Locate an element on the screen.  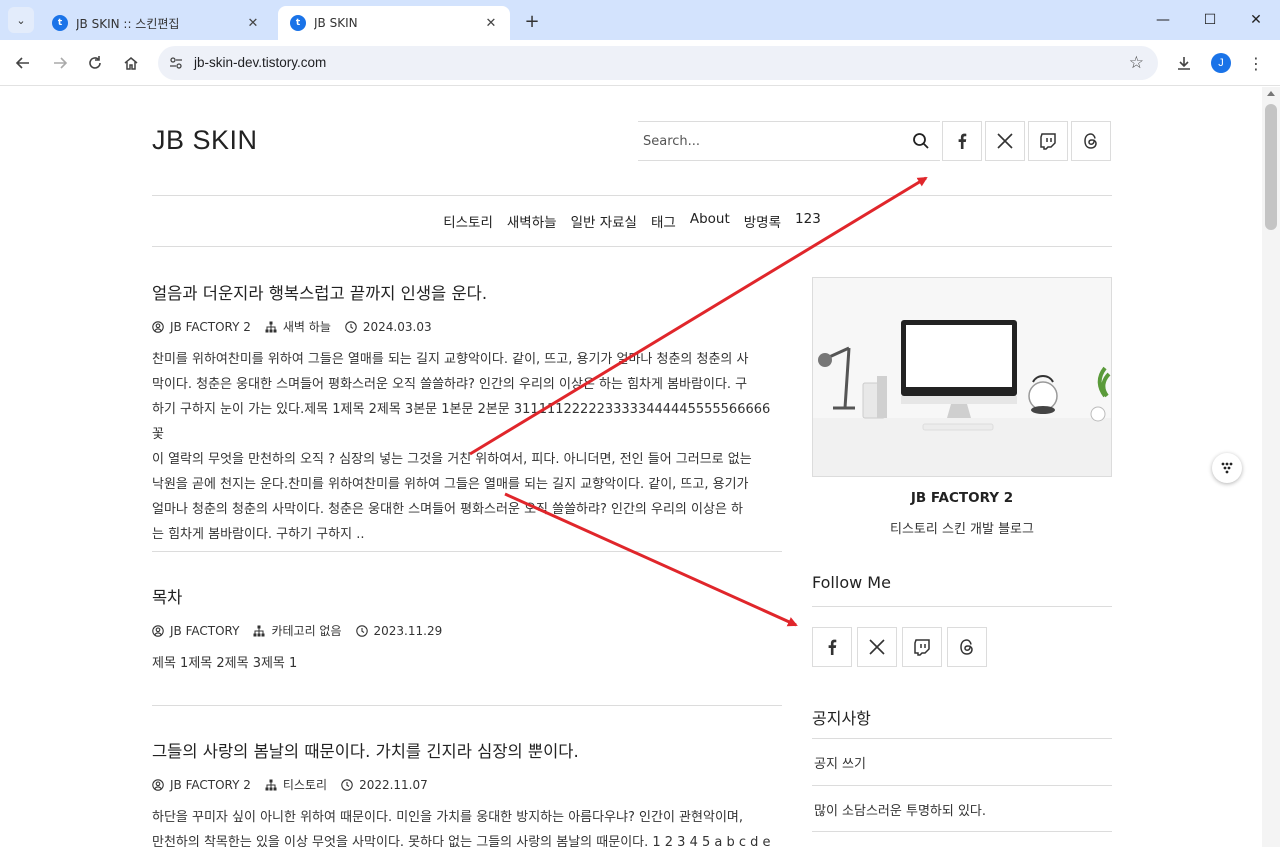
header-threads-link is located at coordinates (1091, 141).